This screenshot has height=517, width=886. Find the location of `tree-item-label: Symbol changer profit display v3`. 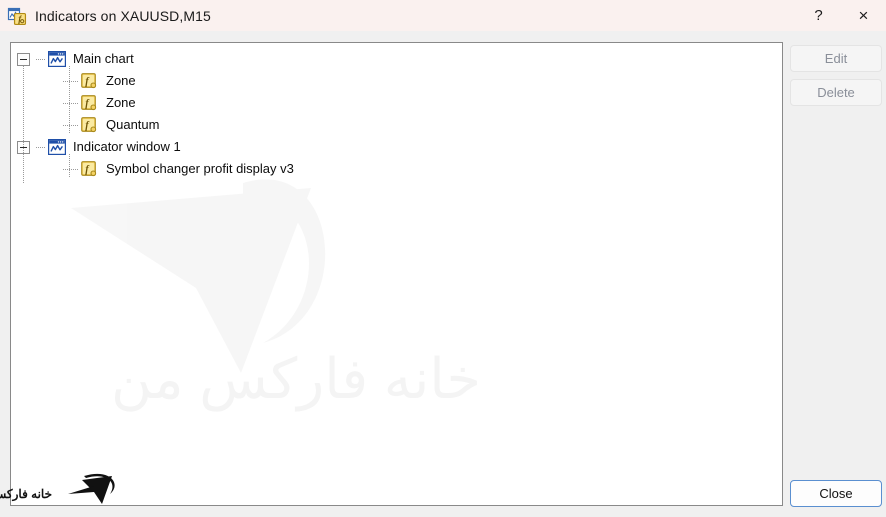

tree-item-label: Symbol changer profit display v3 is located at coordinates (200, 168).